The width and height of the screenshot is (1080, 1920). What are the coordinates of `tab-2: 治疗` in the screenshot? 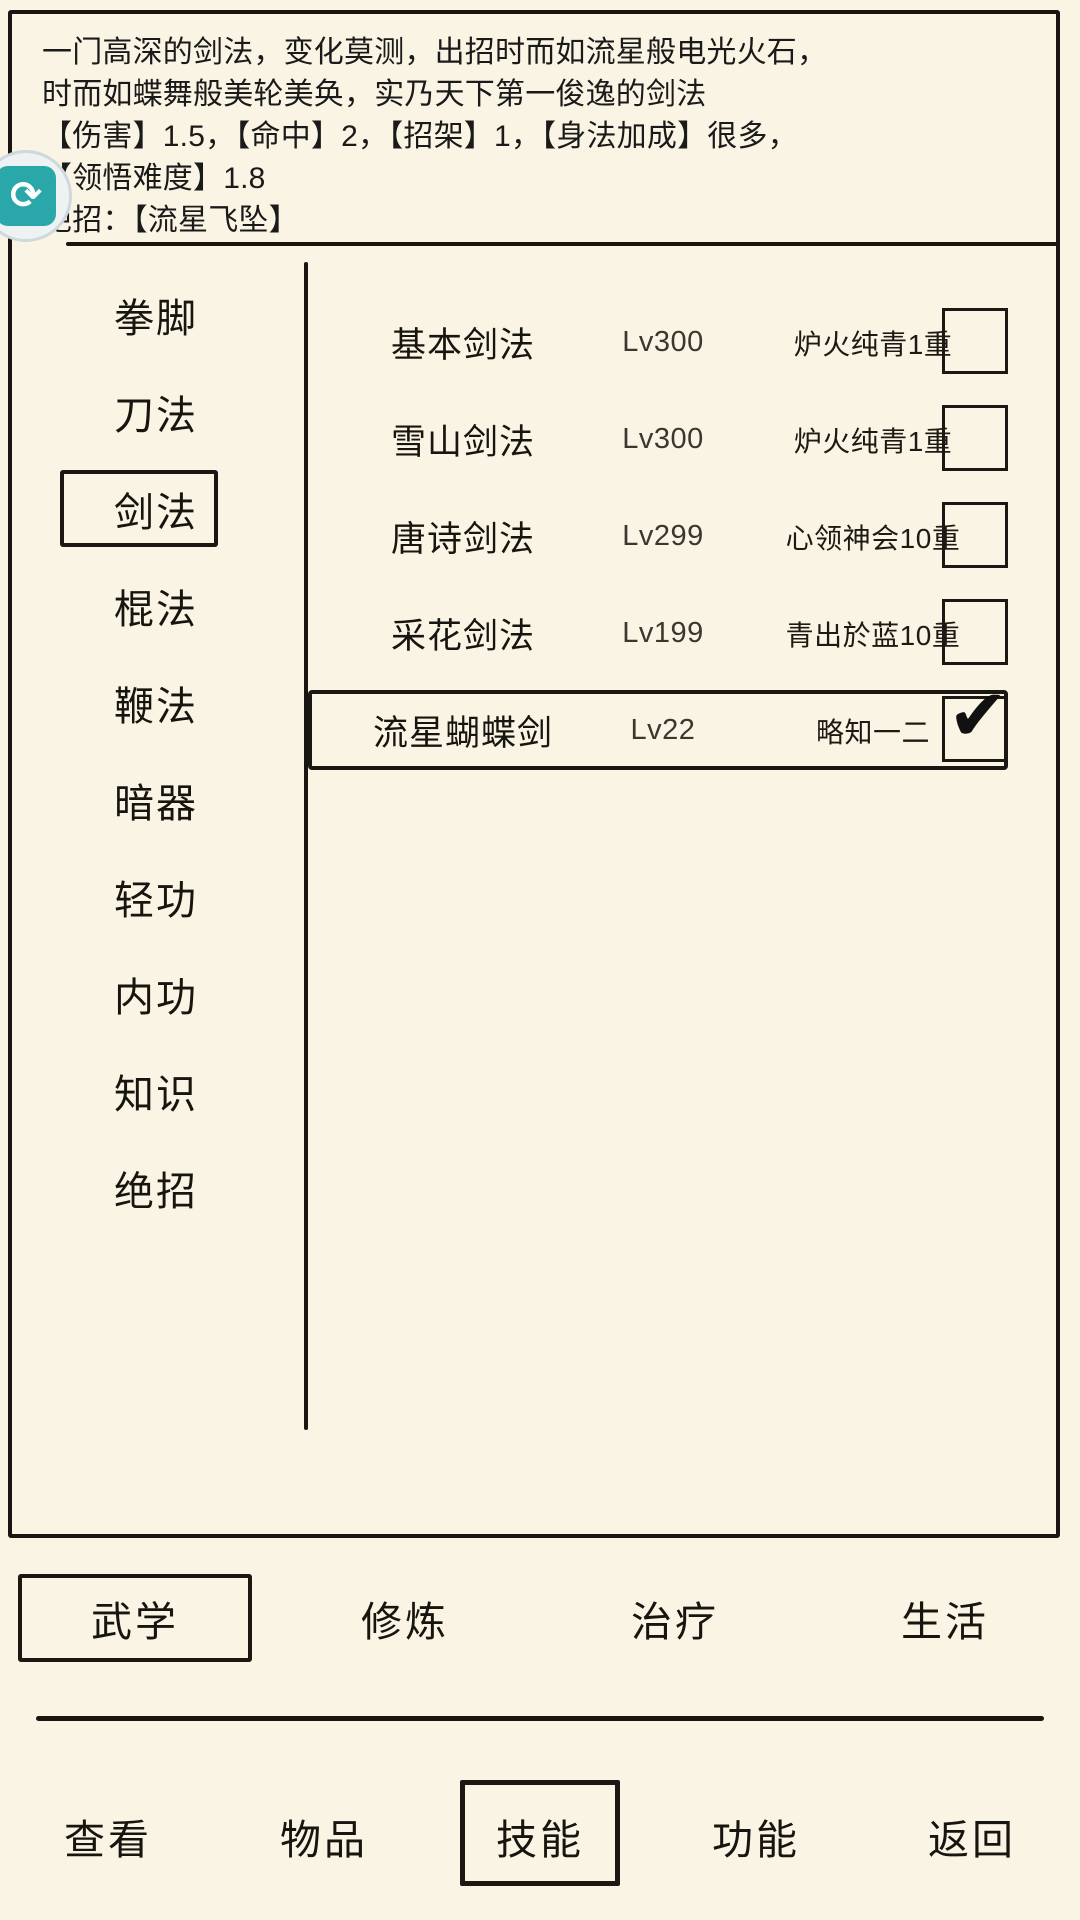 It's located at (675, 1618).